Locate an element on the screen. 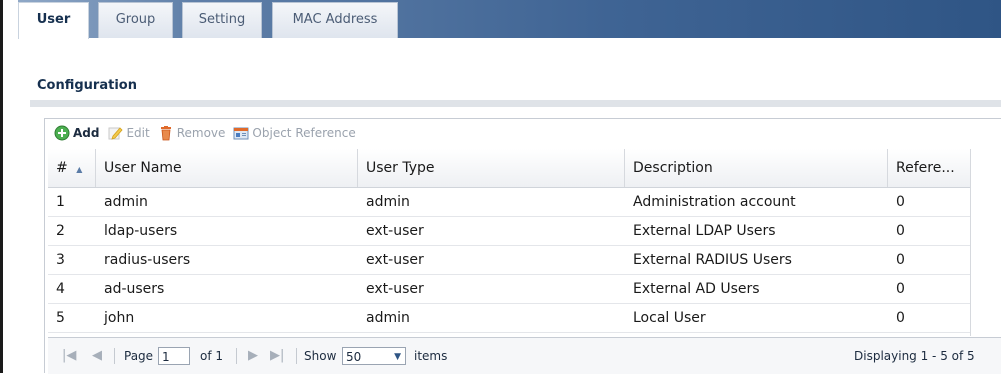 The width and height of the screenshot is (1001, 374). edit-icon is located at coordinates (115, 133).